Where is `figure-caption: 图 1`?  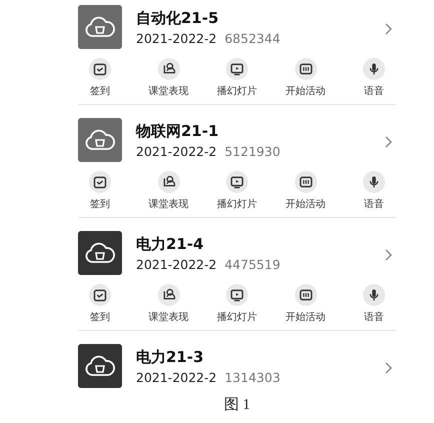 figure-caption: 图 1 is located at coordinates (237, 405).